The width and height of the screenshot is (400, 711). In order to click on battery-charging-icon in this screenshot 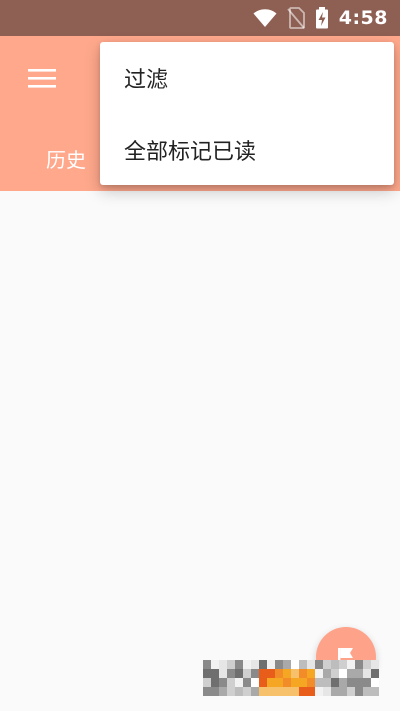, I will do `click(322, 18)`.